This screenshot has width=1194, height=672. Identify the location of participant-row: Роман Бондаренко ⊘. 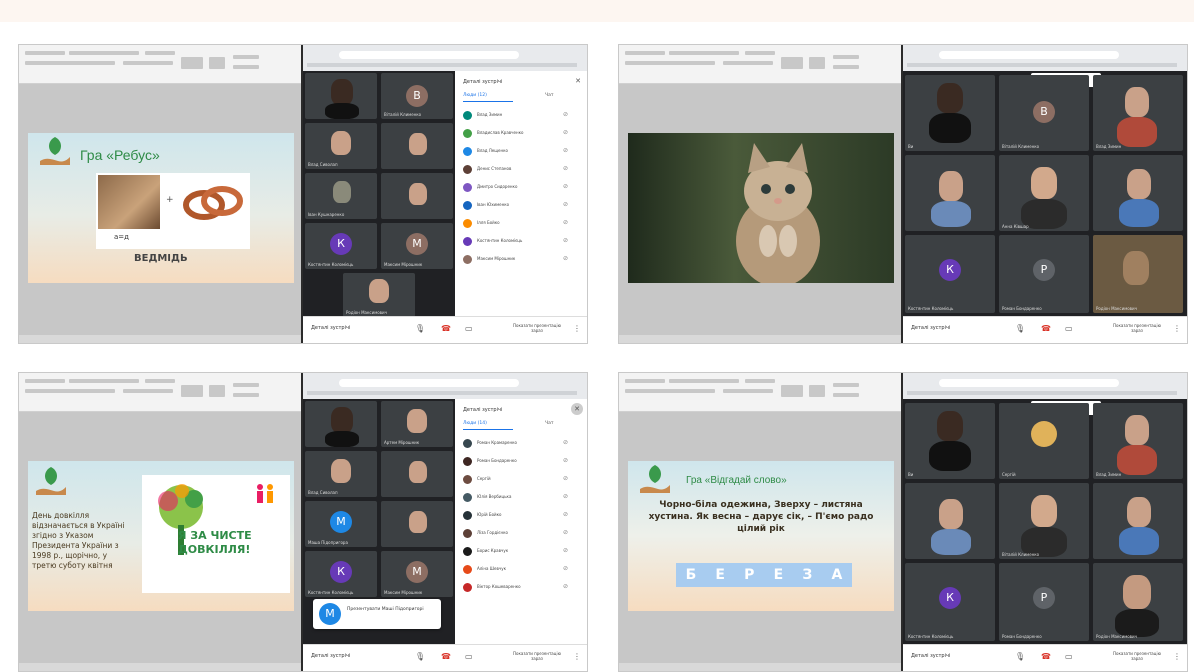
(522, 462).